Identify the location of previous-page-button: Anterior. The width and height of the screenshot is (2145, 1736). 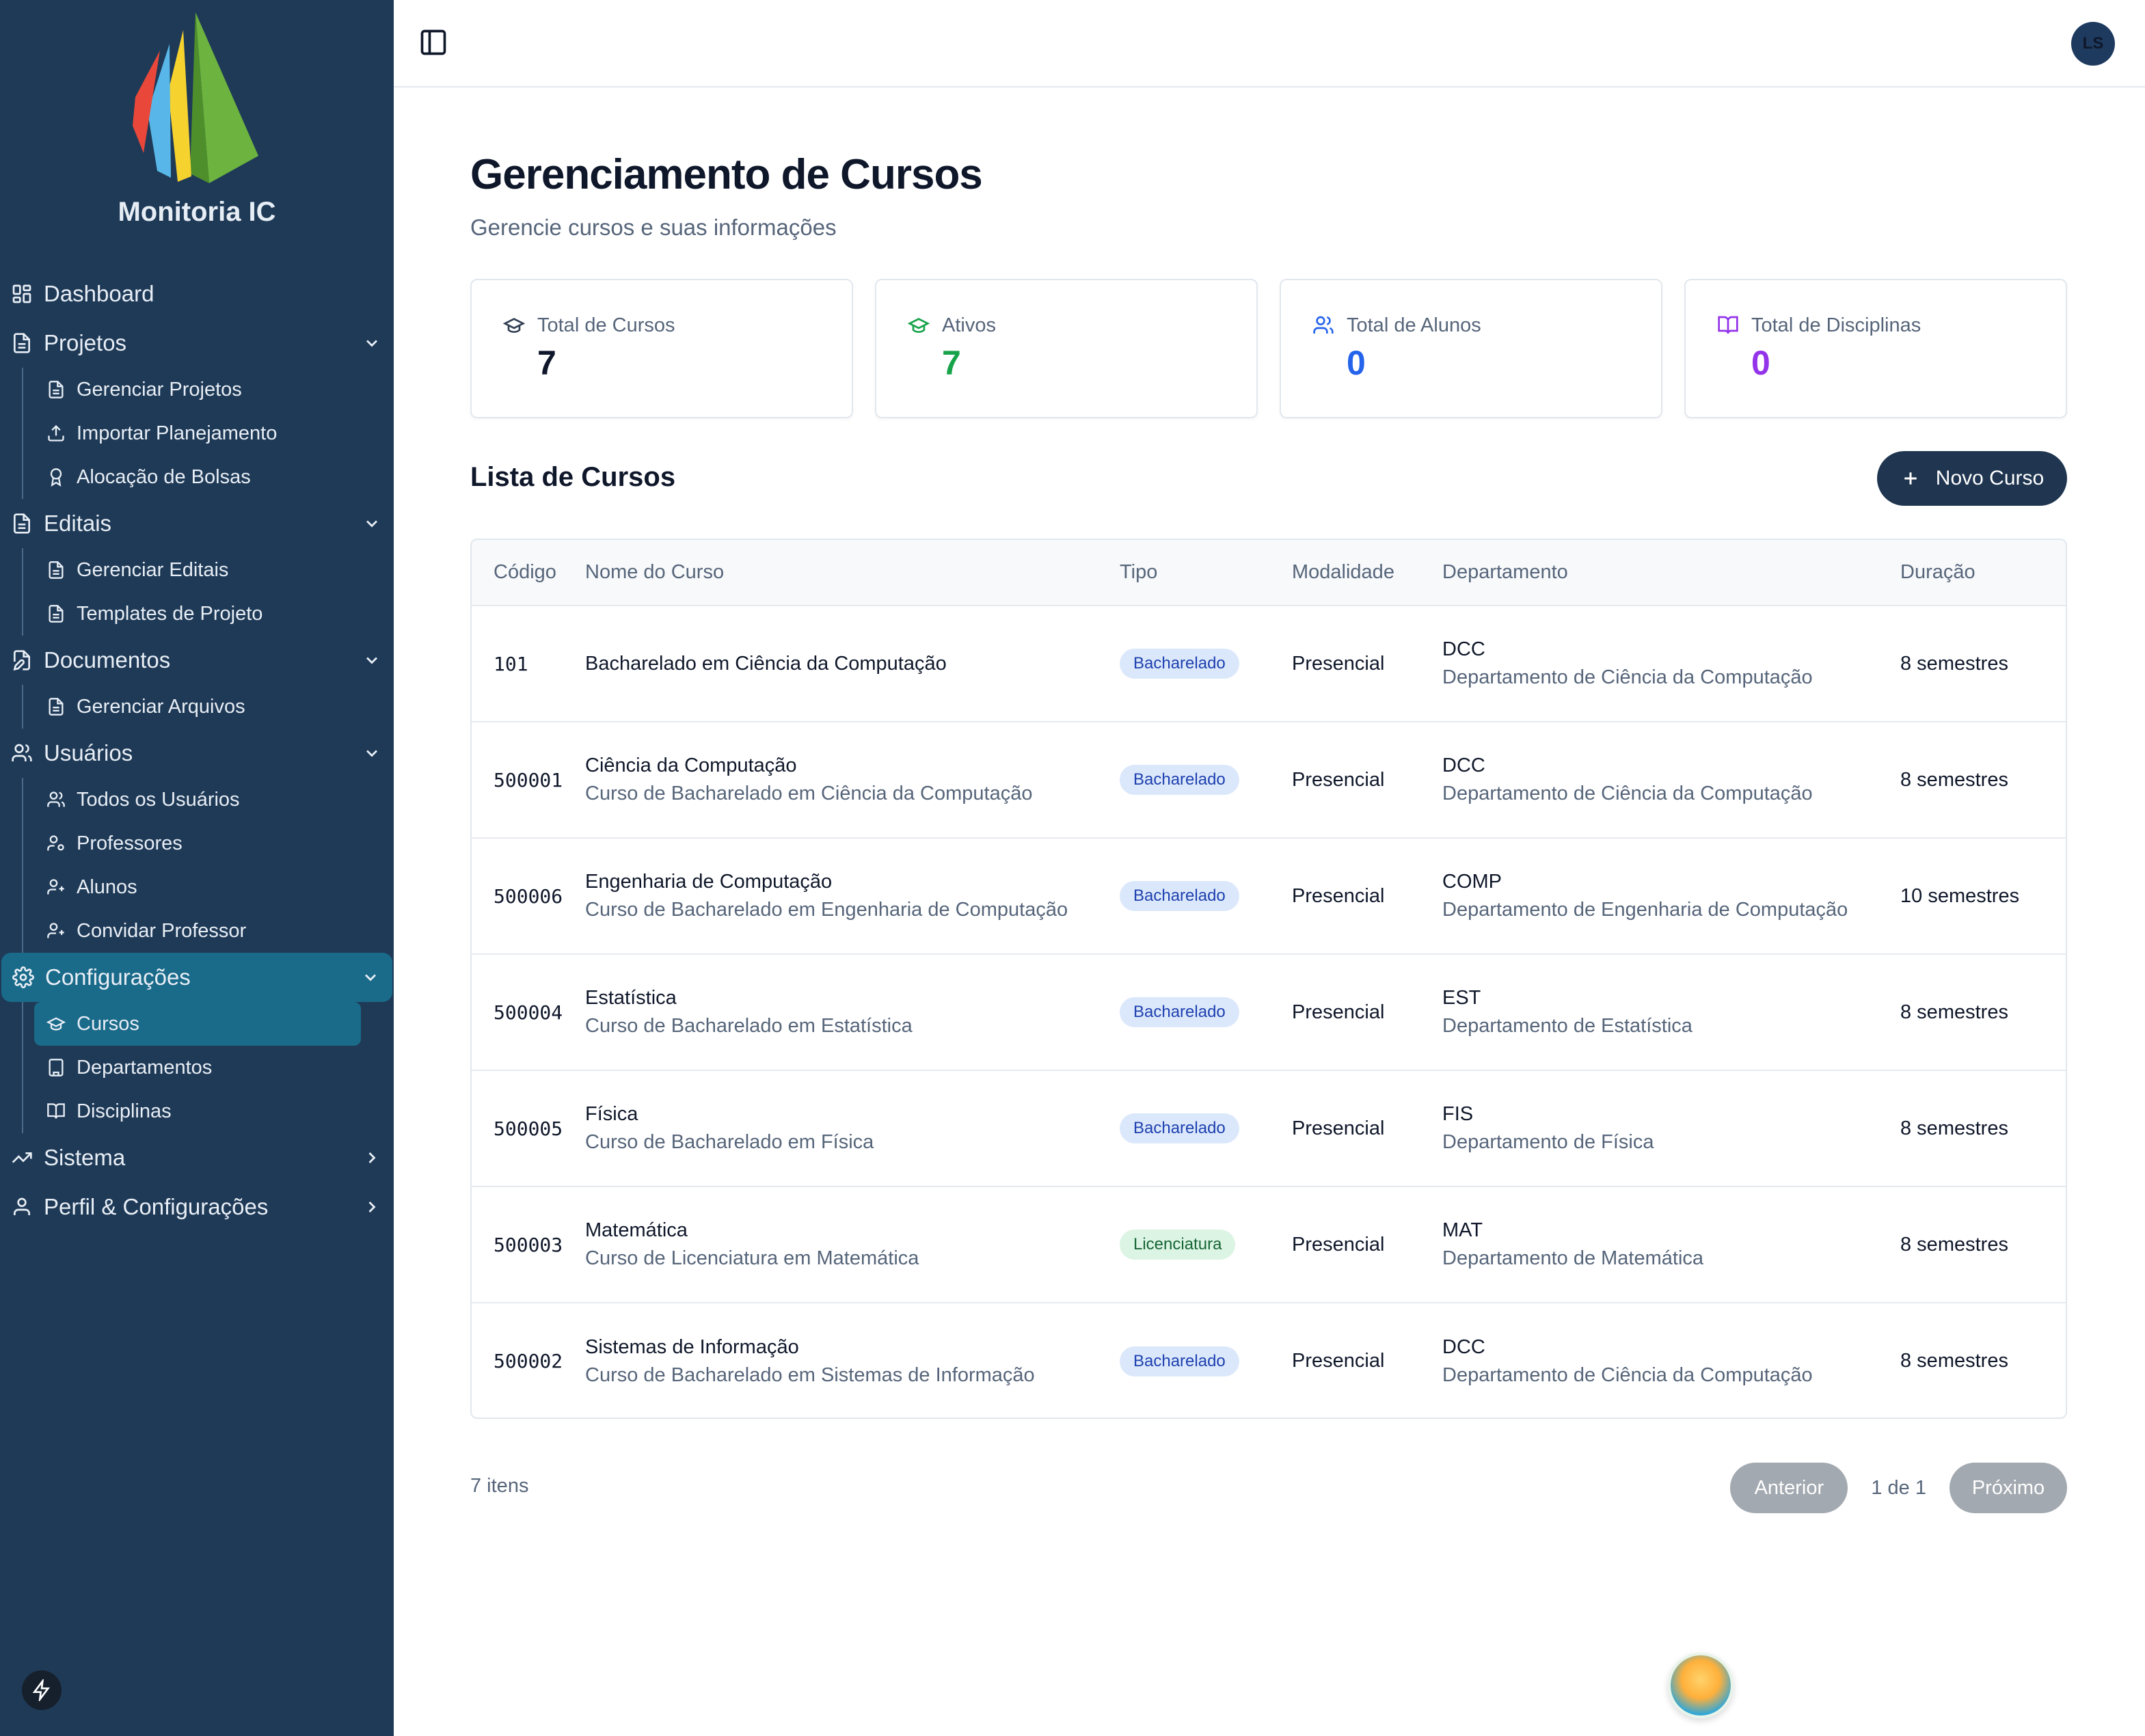
(1789, 1488).